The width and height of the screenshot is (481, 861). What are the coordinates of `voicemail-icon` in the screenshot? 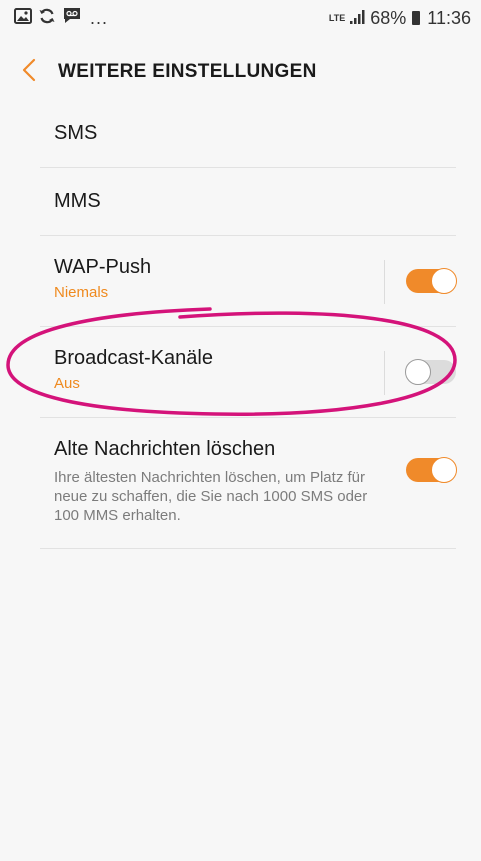 It's located at (72, 18).